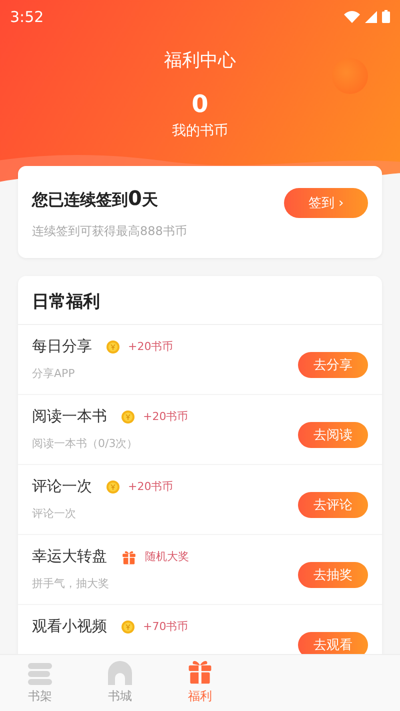  What do you see at coordinates (54, 513) in the screenshot?
I see `task-description: 评论一次` at bounding box center [54, 513].